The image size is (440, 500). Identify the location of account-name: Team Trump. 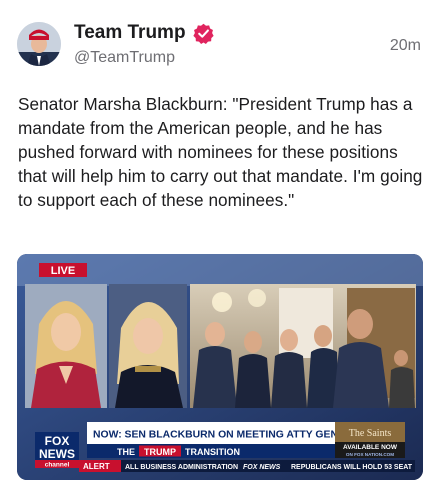
(130, 33).